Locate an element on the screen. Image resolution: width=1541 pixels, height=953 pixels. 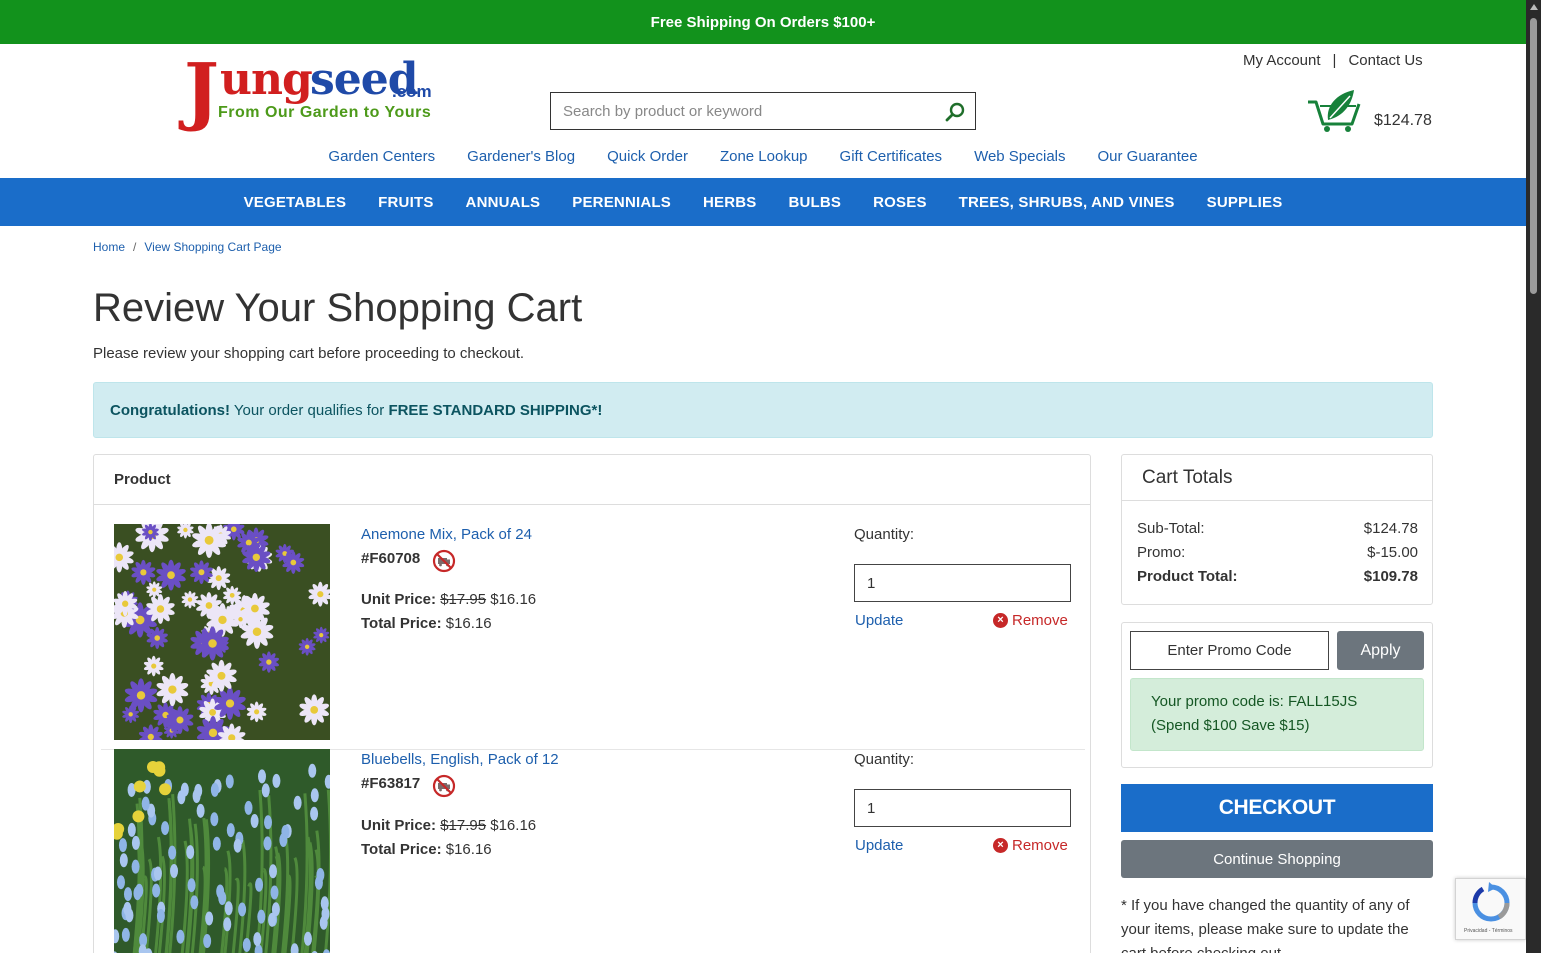
recaptcha-badge: Privacidad - Términos is located at coordinates (1490, 909).